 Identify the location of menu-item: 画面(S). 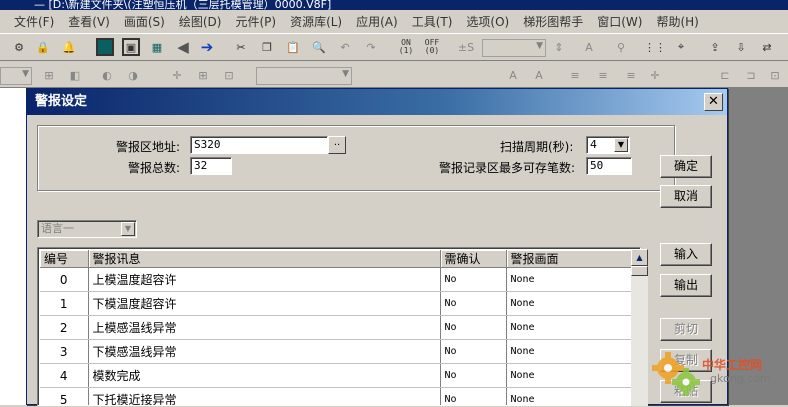
(144, 21).